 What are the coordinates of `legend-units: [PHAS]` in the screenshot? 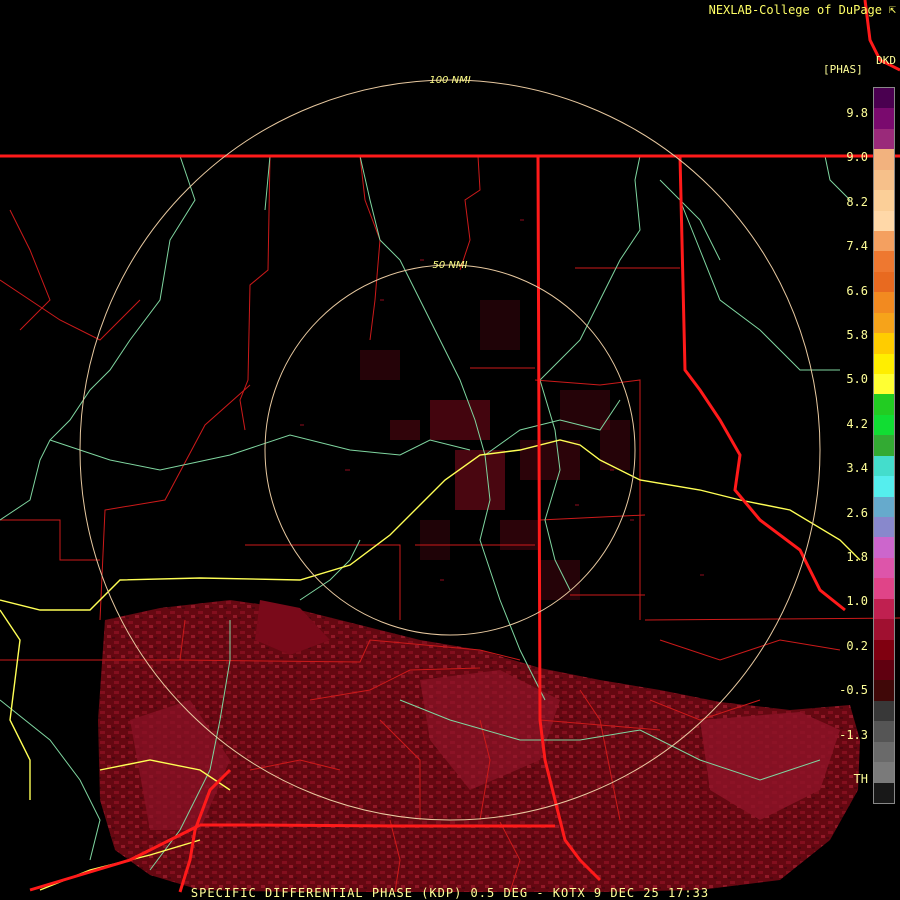 It's located at (843, 69).